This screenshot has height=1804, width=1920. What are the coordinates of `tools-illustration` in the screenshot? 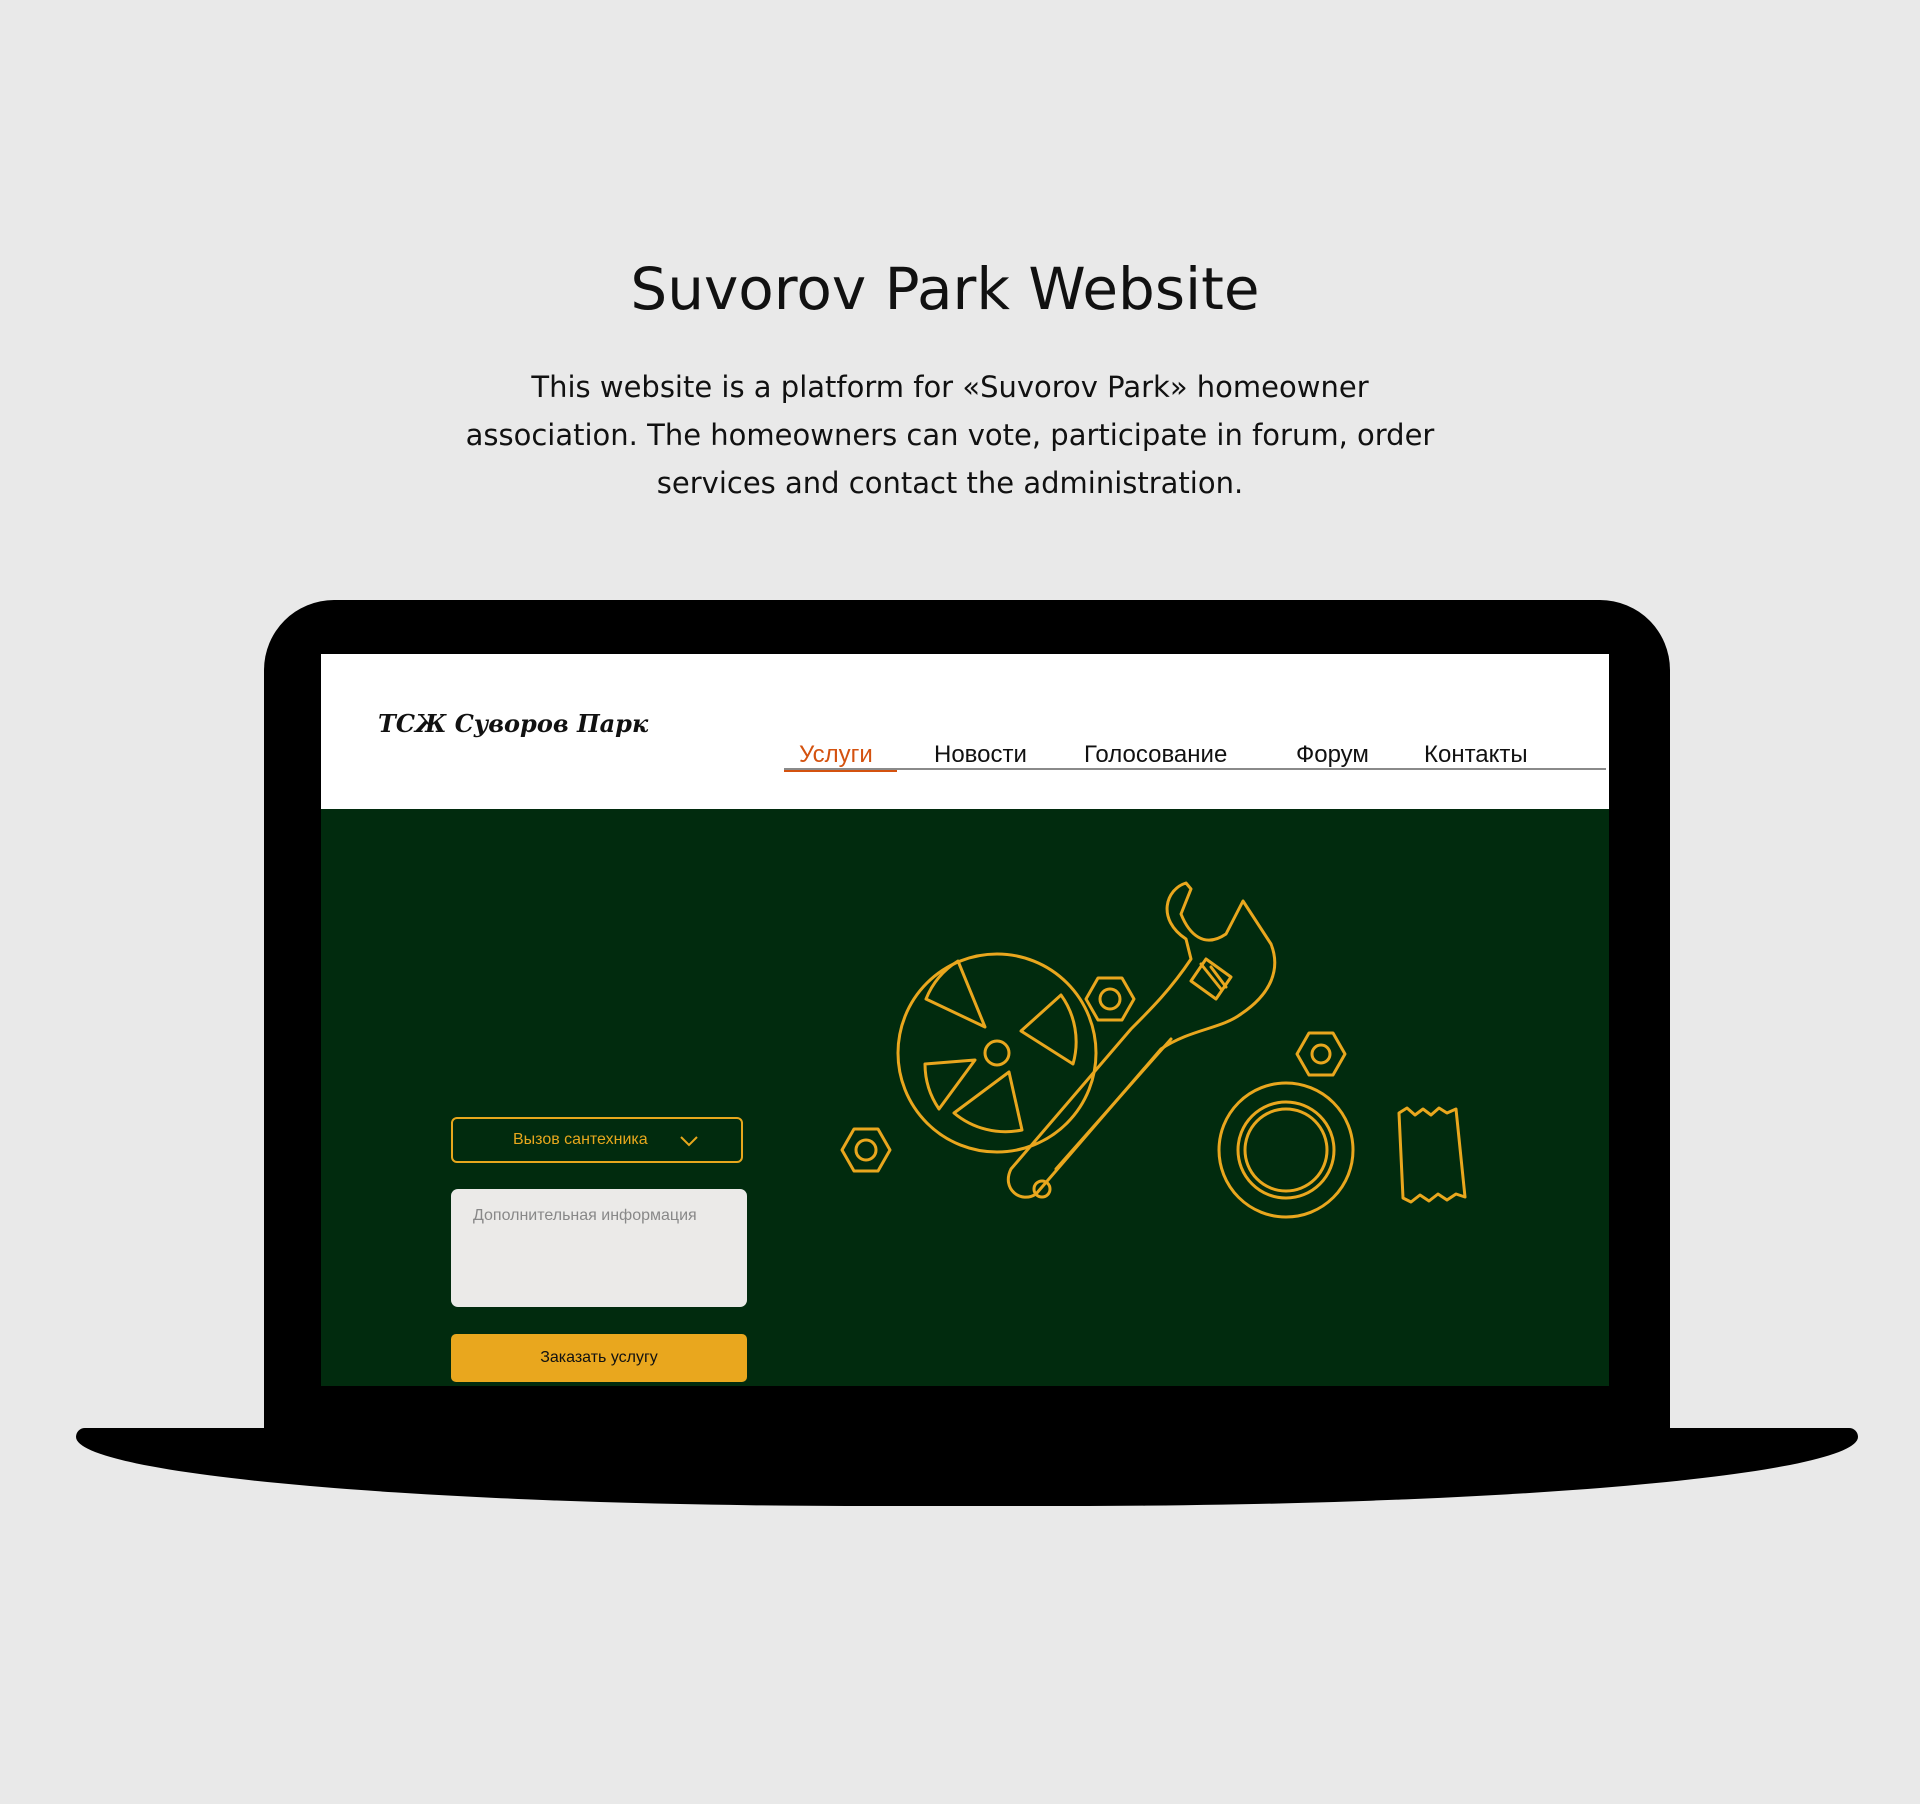 It's located at (1153, 1050).